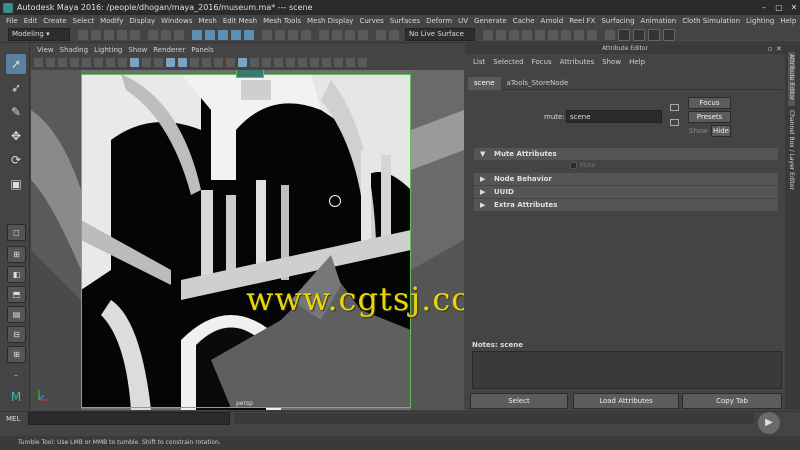 The height and width of the screenshot is (450, 800). Describe the element at coordinates (484, 83) in the screenshot. I see `tab-scene: scene` at that location.